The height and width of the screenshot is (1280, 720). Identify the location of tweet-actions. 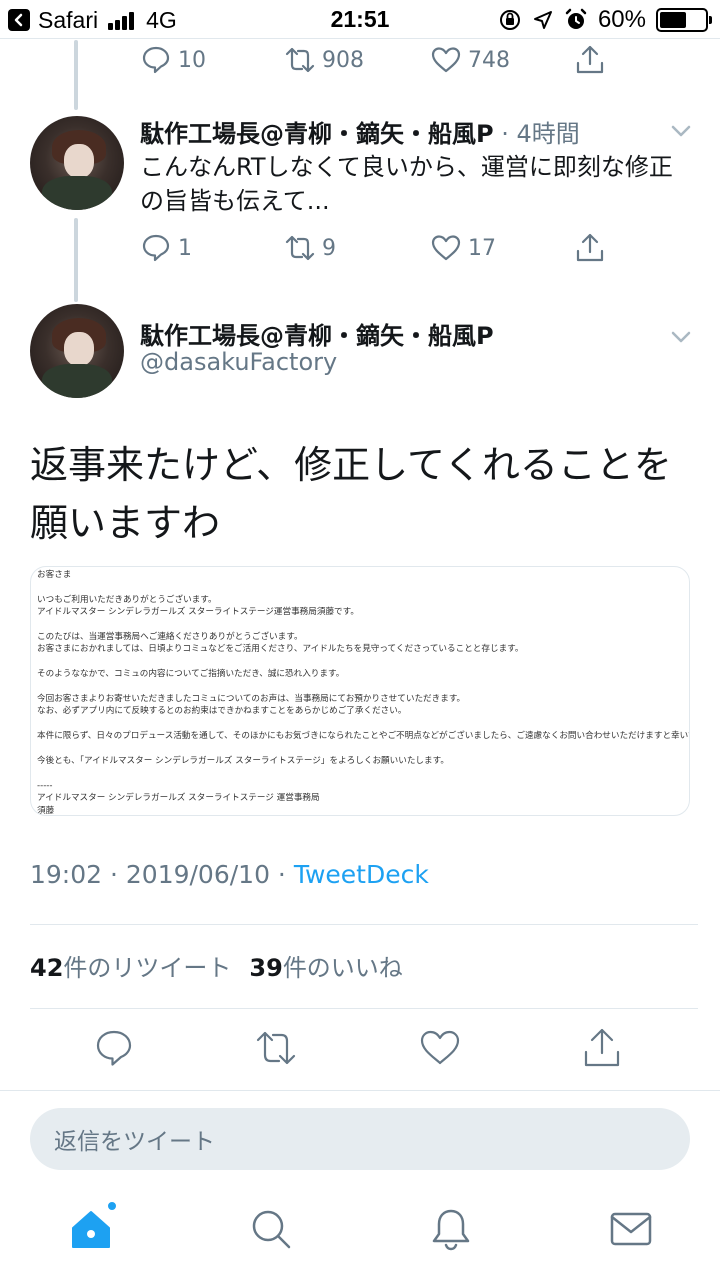
(360, 1051).